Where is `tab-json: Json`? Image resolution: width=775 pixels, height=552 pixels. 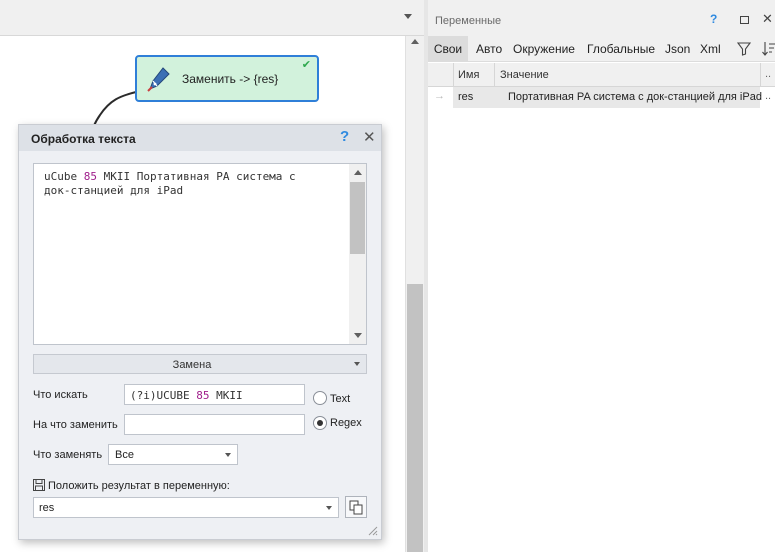
tab-json: Json is located at coordinates (677, 49).